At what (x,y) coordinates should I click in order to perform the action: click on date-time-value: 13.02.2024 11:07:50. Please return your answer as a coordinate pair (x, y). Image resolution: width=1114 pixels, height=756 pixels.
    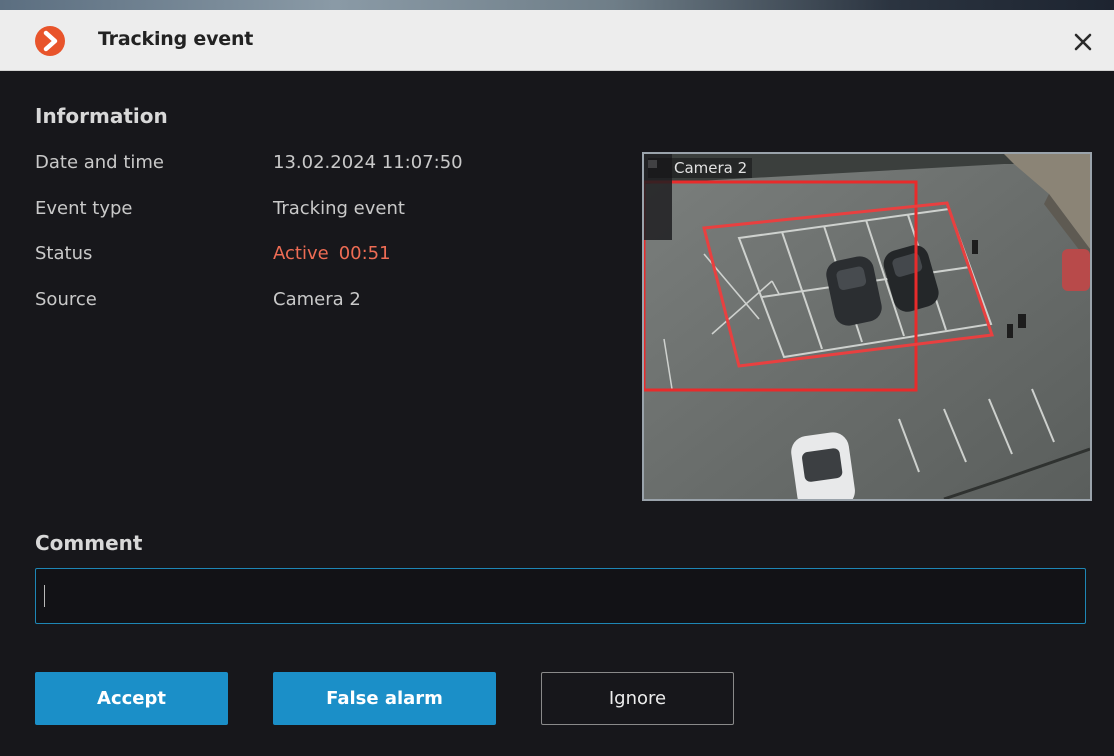
    Looking at the image, I should click on (368, 162).